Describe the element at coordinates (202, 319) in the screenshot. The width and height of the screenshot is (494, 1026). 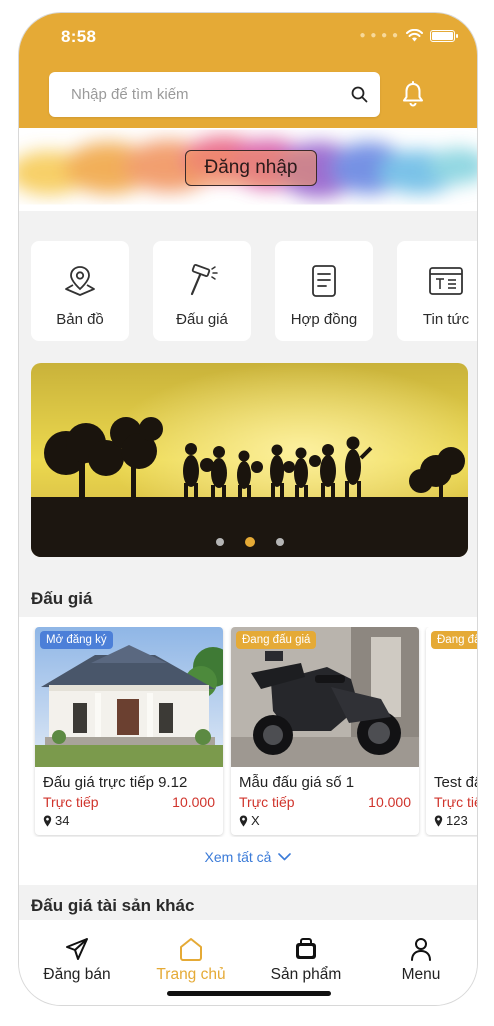
I see `quick-item-label: Đấu giá` at that location.